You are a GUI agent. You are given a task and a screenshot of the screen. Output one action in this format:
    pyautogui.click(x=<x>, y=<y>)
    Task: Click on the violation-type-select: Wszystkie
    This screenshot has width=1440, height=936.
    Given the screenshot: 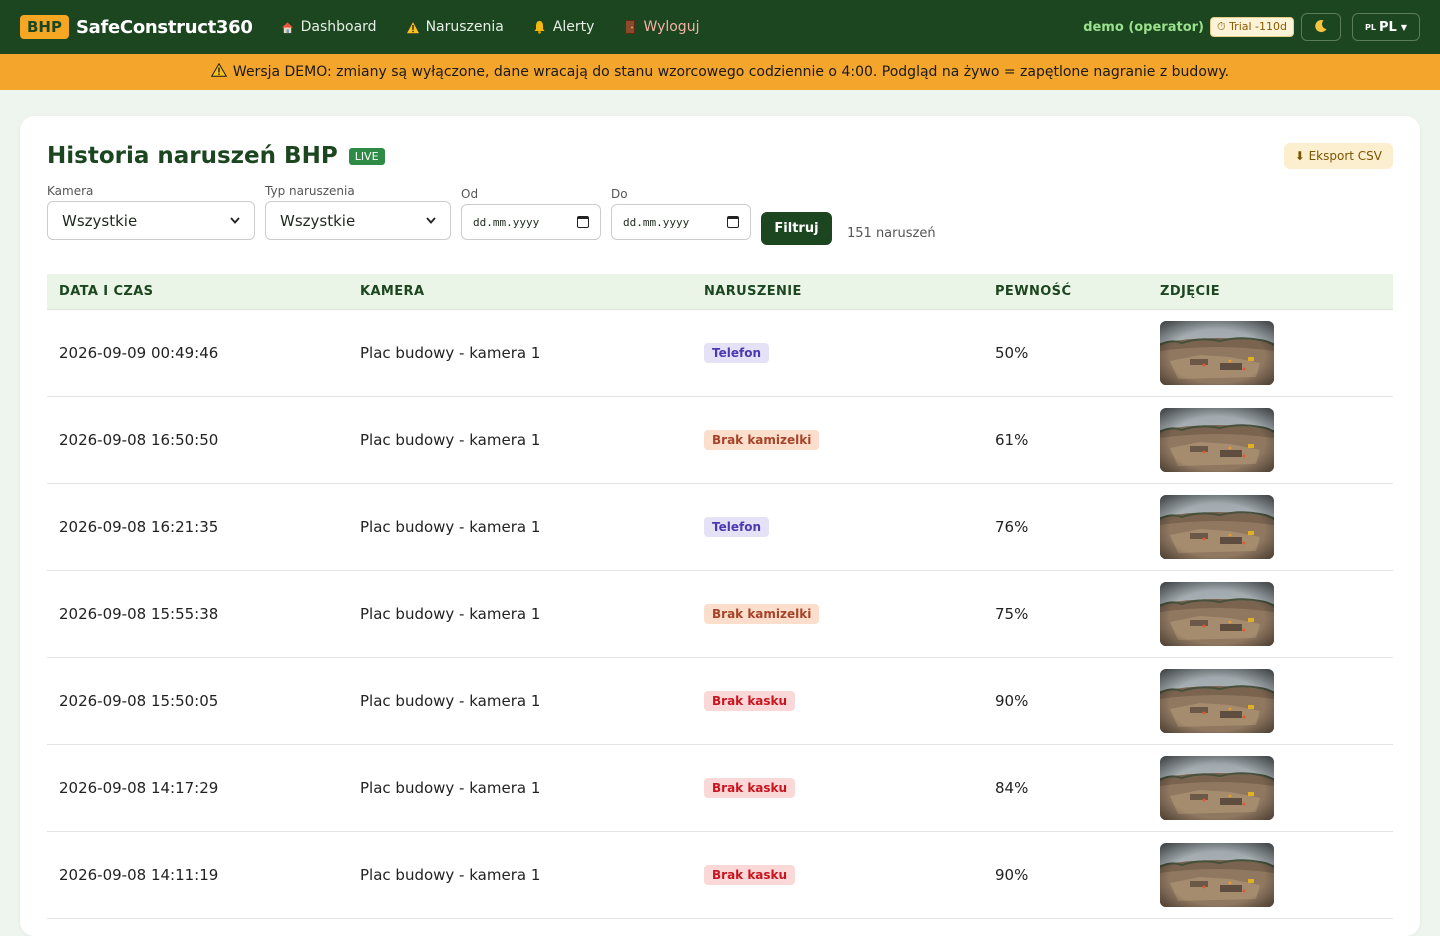 What is the action you would take?
    pyautogui.click(x=358, y=220)
    